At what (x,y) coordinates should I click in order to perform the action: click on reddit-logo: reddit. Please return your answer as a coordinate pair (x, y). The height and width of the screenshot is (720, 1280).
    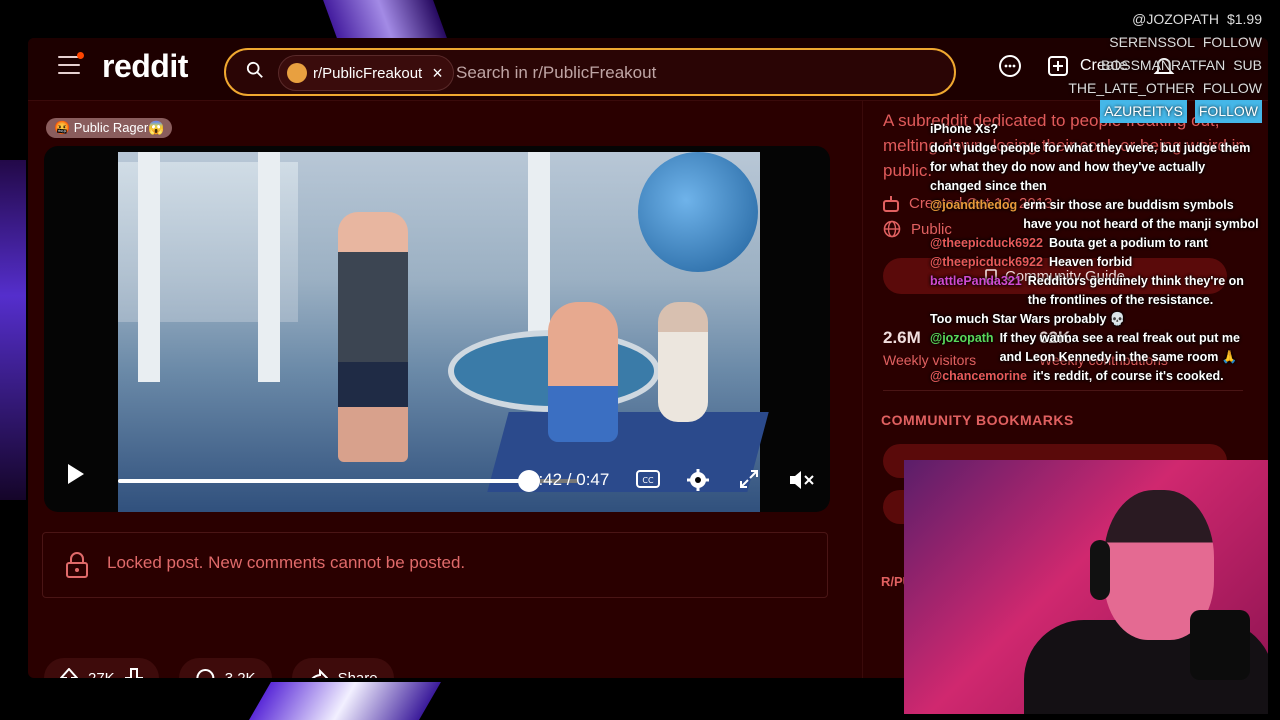
    Looking at the image, I should click on (145, 66).